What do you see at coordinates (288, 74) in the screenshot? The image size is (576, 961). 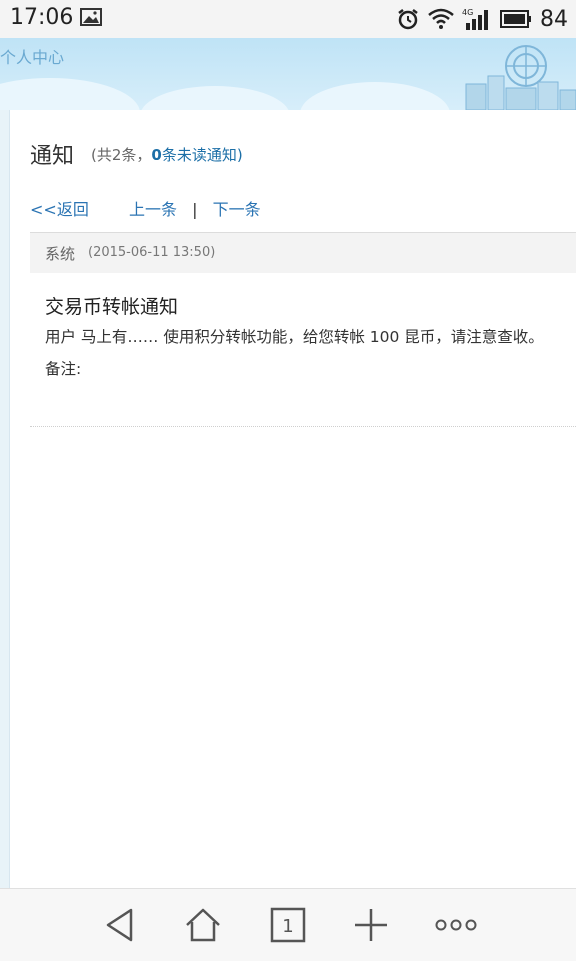 I see `header-banner: 个人中心` at bounding box center [288, 74].